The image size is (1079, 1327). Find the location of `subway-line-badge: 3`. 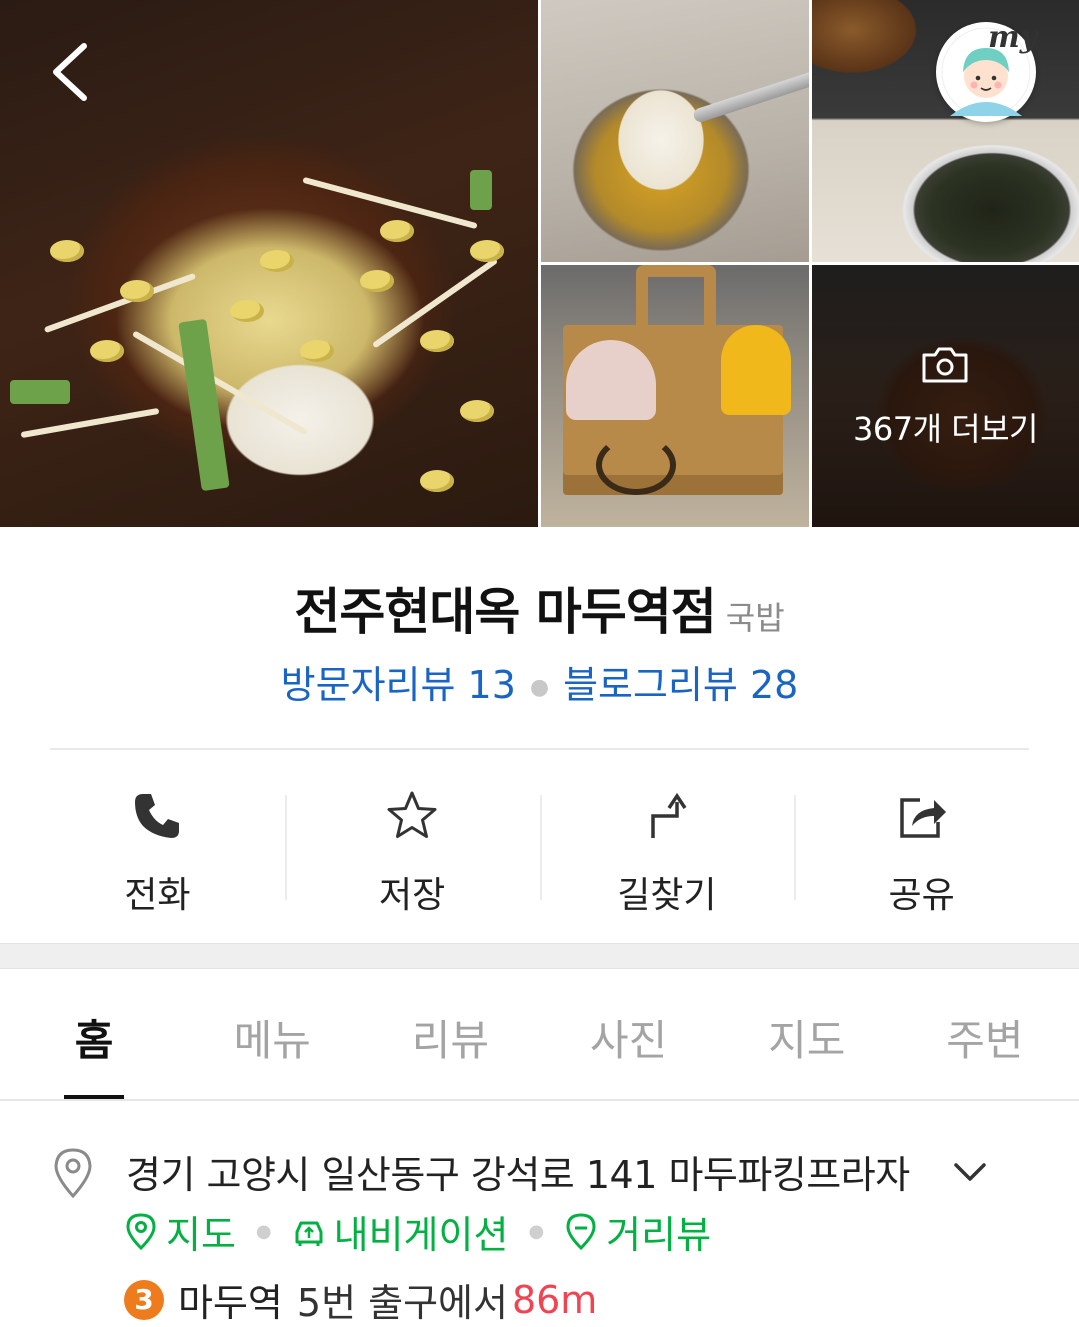

subway-line-badge: 3 is located at coordinates (144, 1299).